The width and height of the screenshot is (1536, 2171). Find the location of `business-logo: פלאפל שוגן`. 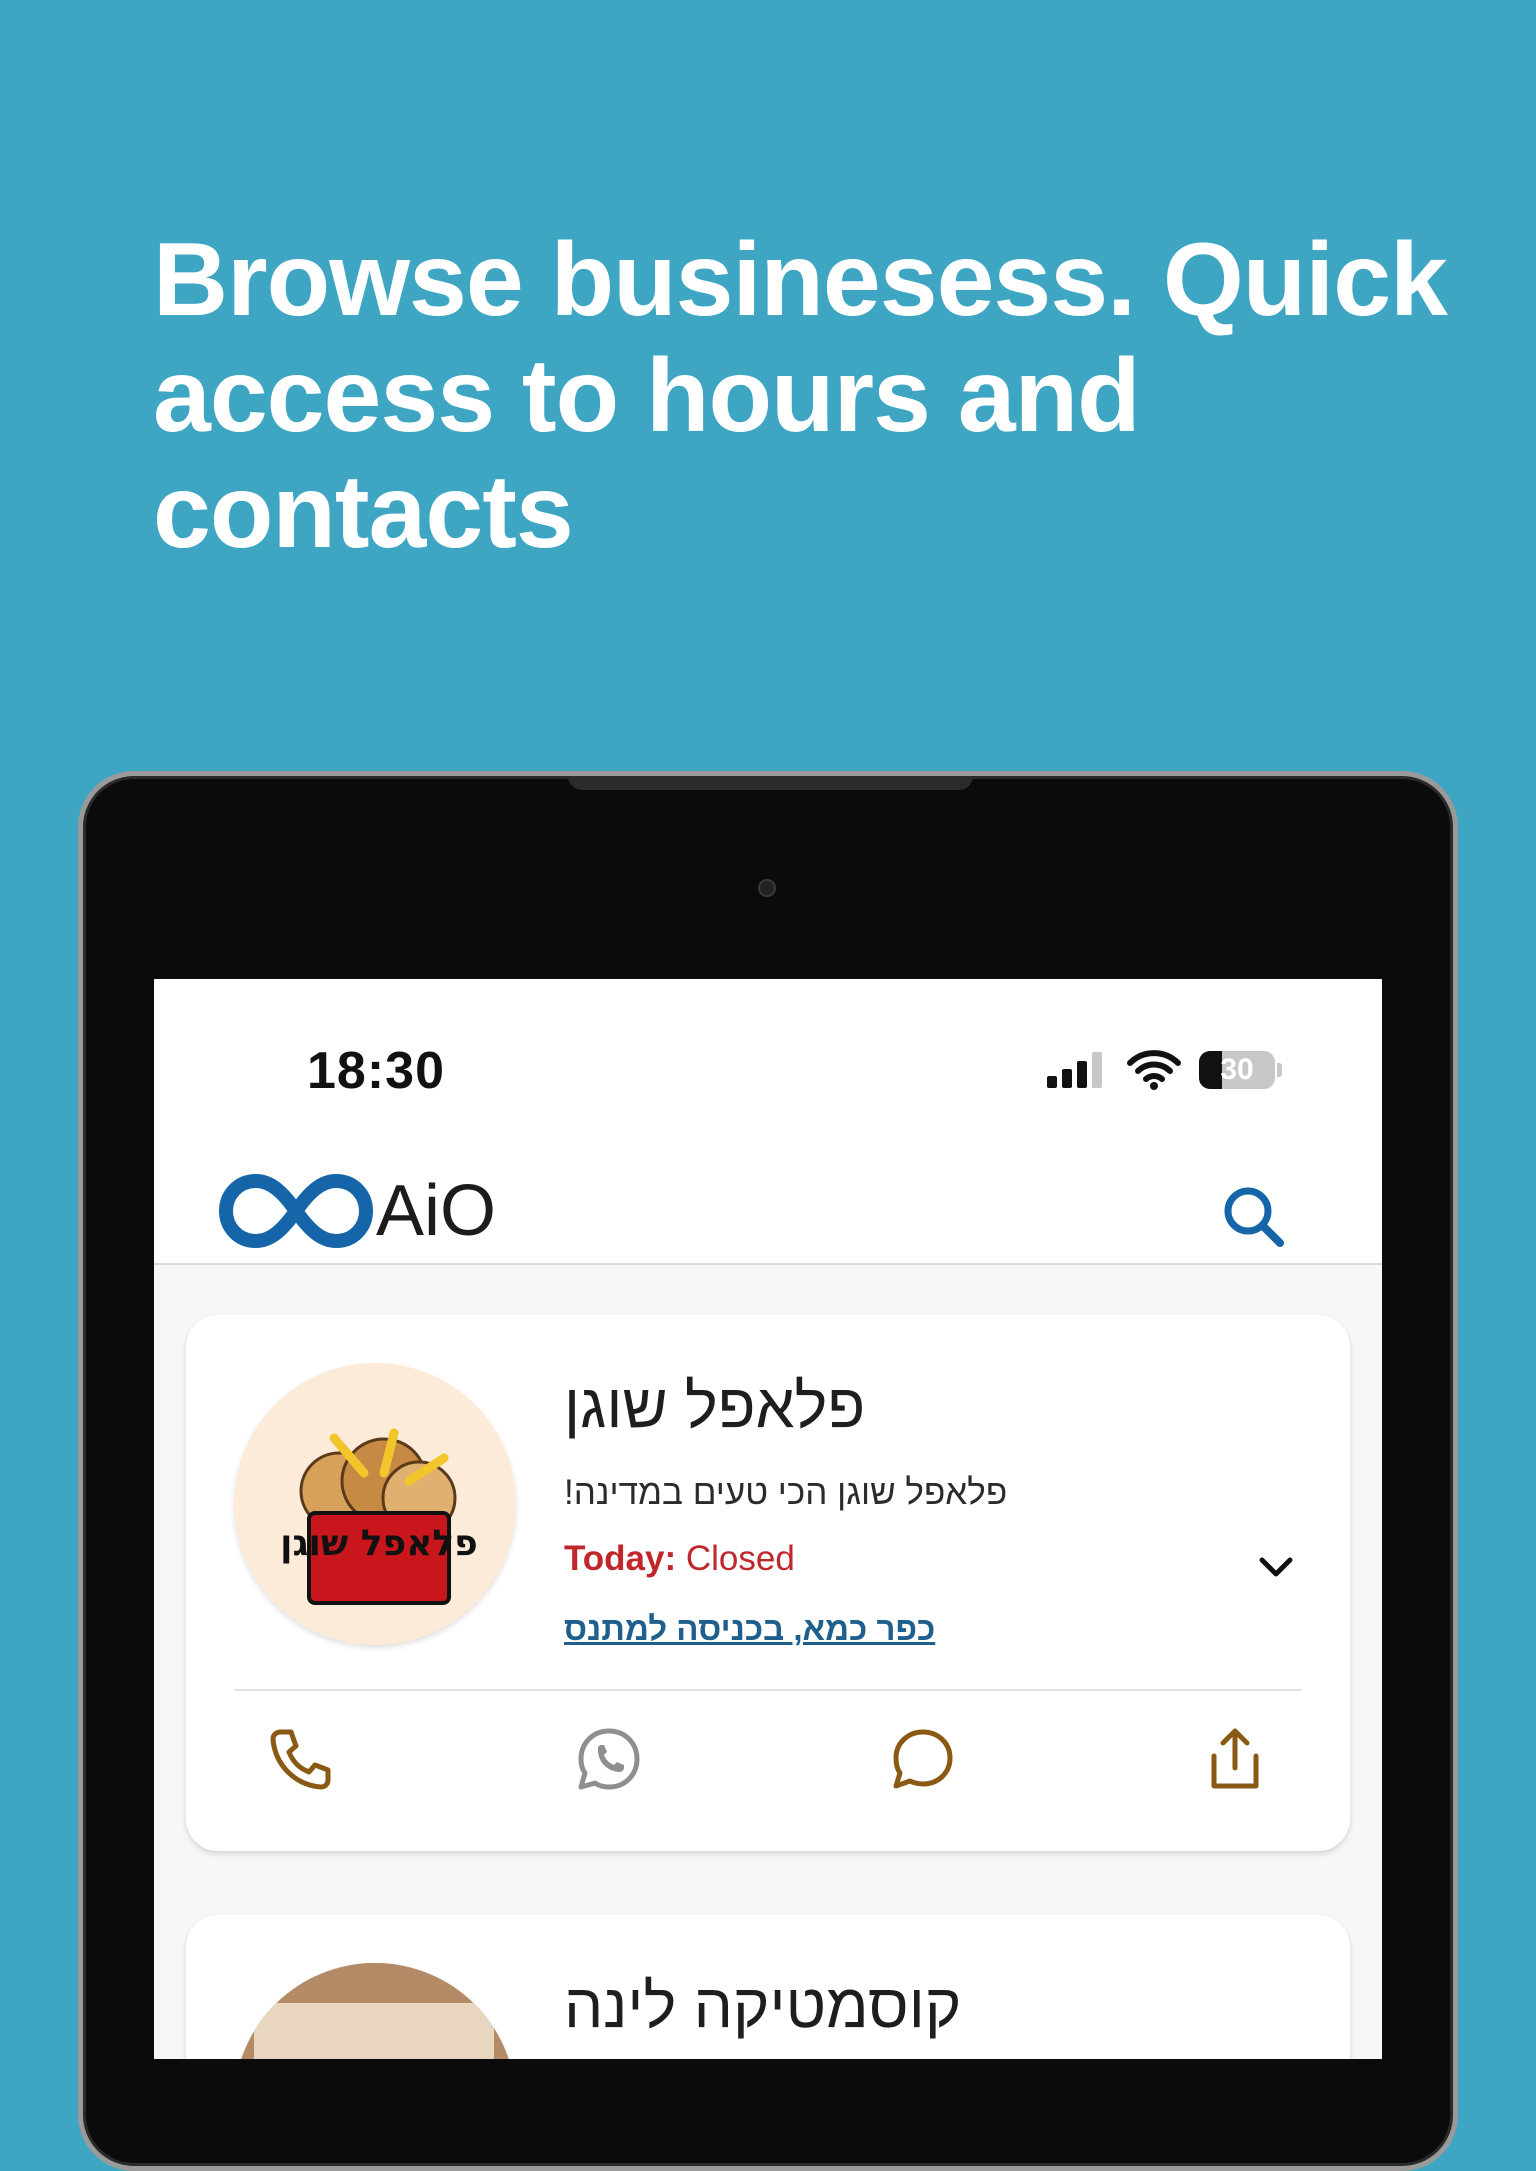

business-logo: פלאפל שוגן is located at coordinates (375, 1504).